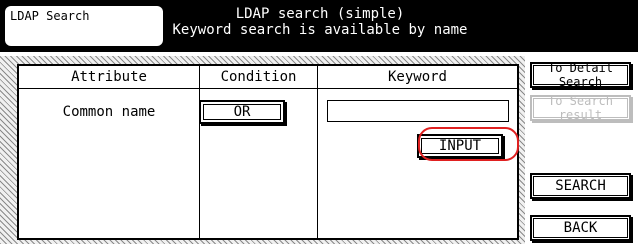  I want to click on column-header-condition: Condition, so click(258, 77).